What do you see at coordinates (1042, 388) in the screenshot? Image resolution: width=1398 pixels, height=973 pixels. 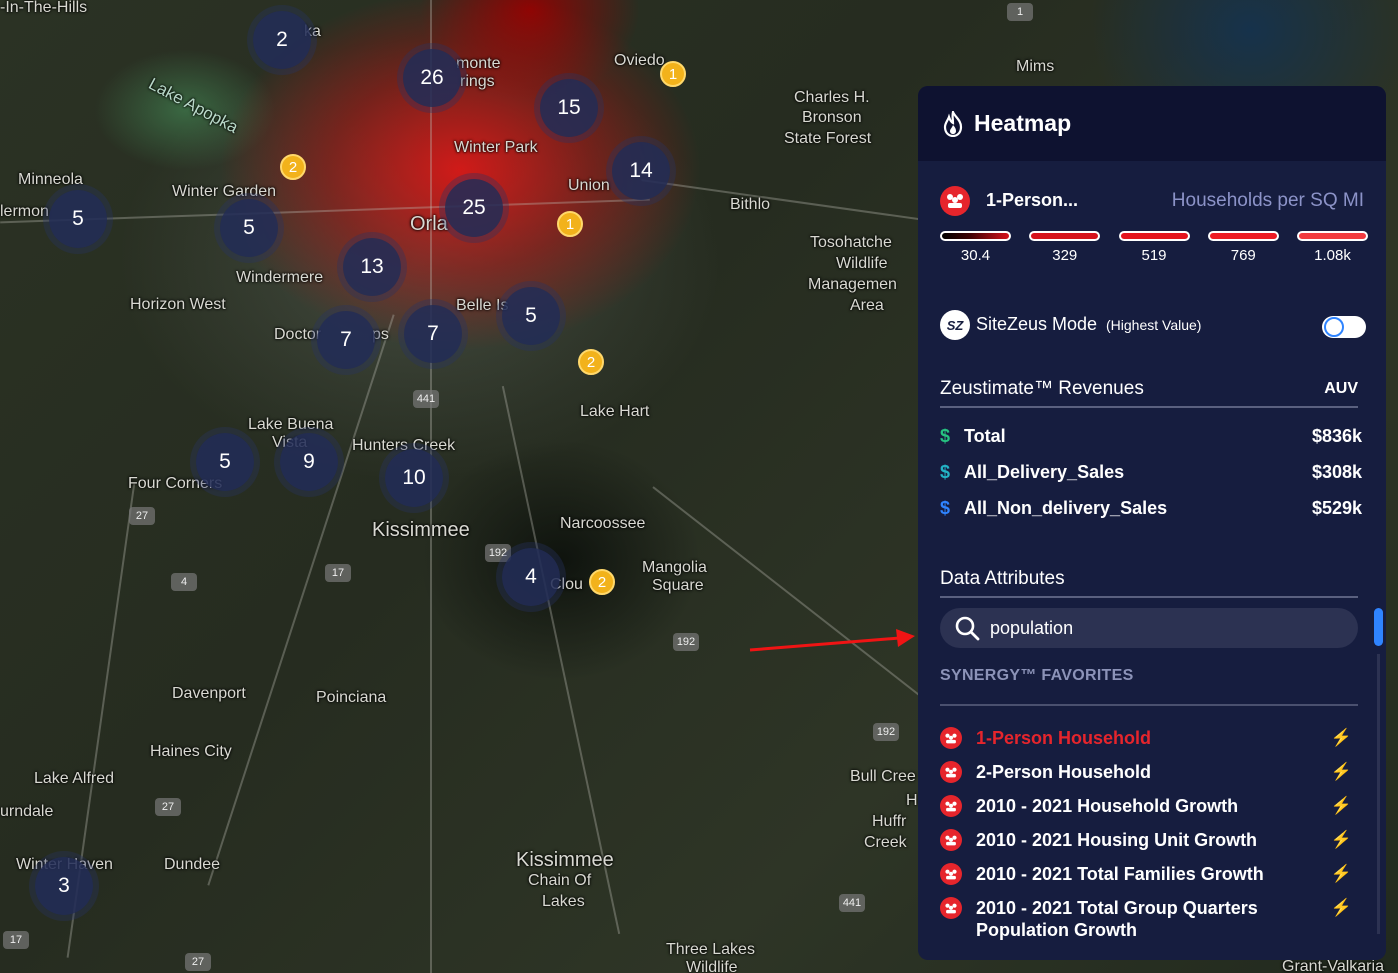 I see `revenues-title: Zeustimate™ Revenues` at bounding box center [1042, 388].